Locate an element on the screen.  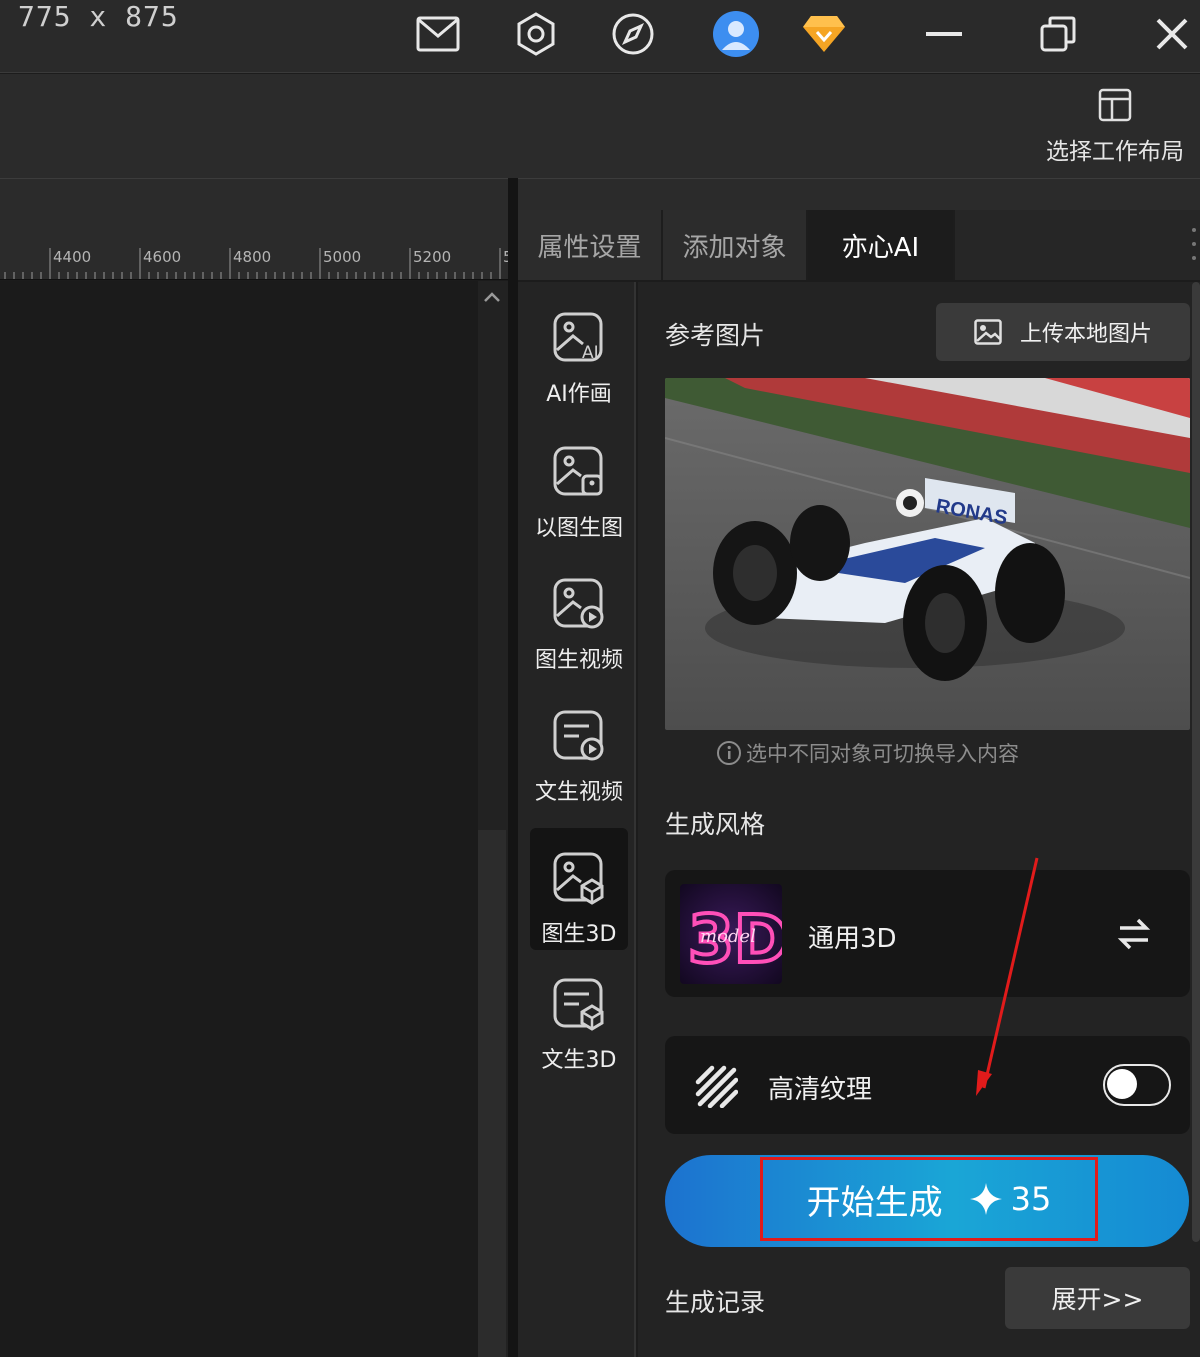
sidebar-item-text-to-3d: 文生3D is located at coordinates (579, 1015).